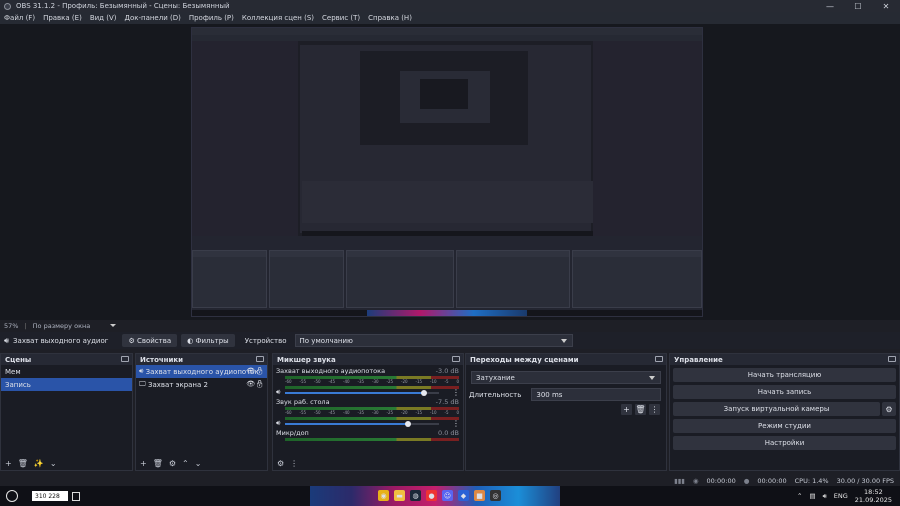  I want to click on virtual-camera-button: Запуск виртуальной камеры, so click(776, 409).